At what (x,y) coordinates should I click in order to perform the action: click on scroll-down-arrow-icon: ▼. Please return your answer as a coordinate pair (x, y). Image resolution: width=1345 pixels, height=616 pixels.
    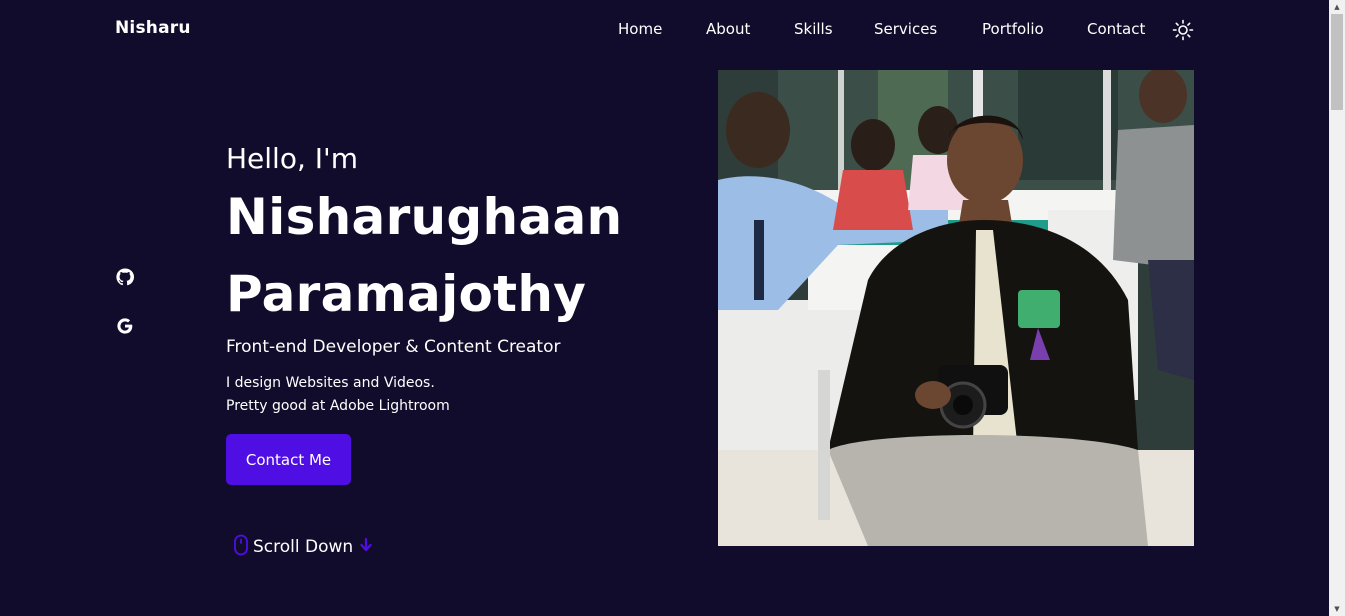
    Looking at the image, I should click on (1337, 609).